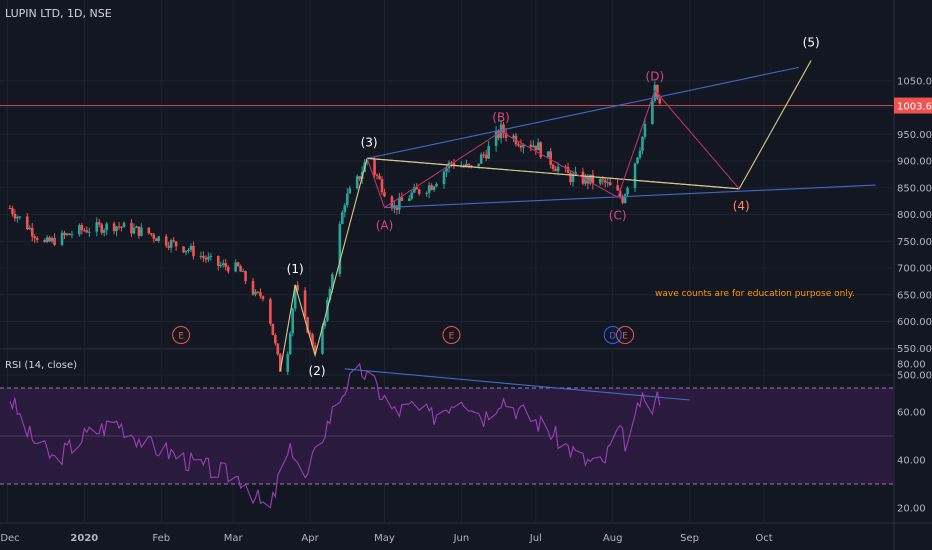  I want to click on price-tick-label: 700.00, so click(914, 269).